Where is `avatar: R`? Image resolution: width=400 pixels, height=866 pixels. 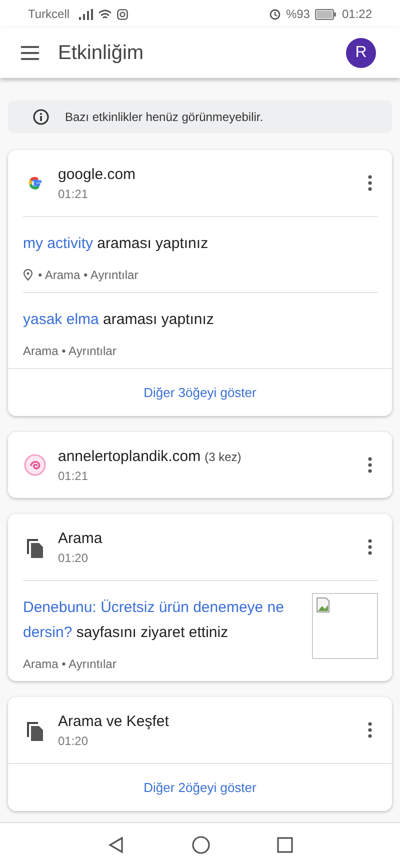
avatar: R is located at coordinates (361, 53).